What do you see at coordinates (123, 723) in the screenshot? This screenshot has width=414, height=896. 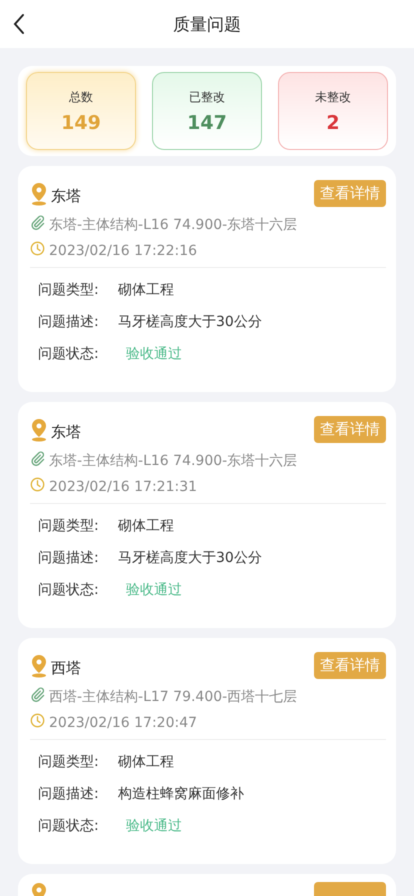 I see `timestamp: 2023/02/16 17:20:47` at bounding box center [123, 723].